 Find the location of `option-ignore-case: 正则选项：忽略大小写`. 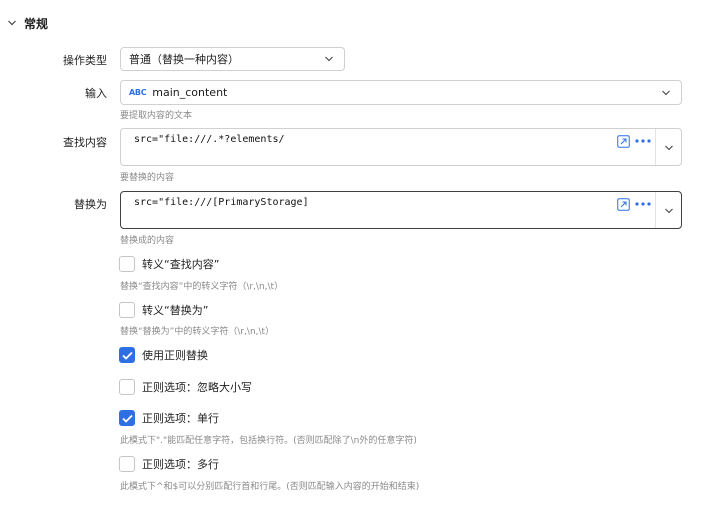

option-ignore-case: 正则选项：忽略大小写 is located at coordinates (185, 387).